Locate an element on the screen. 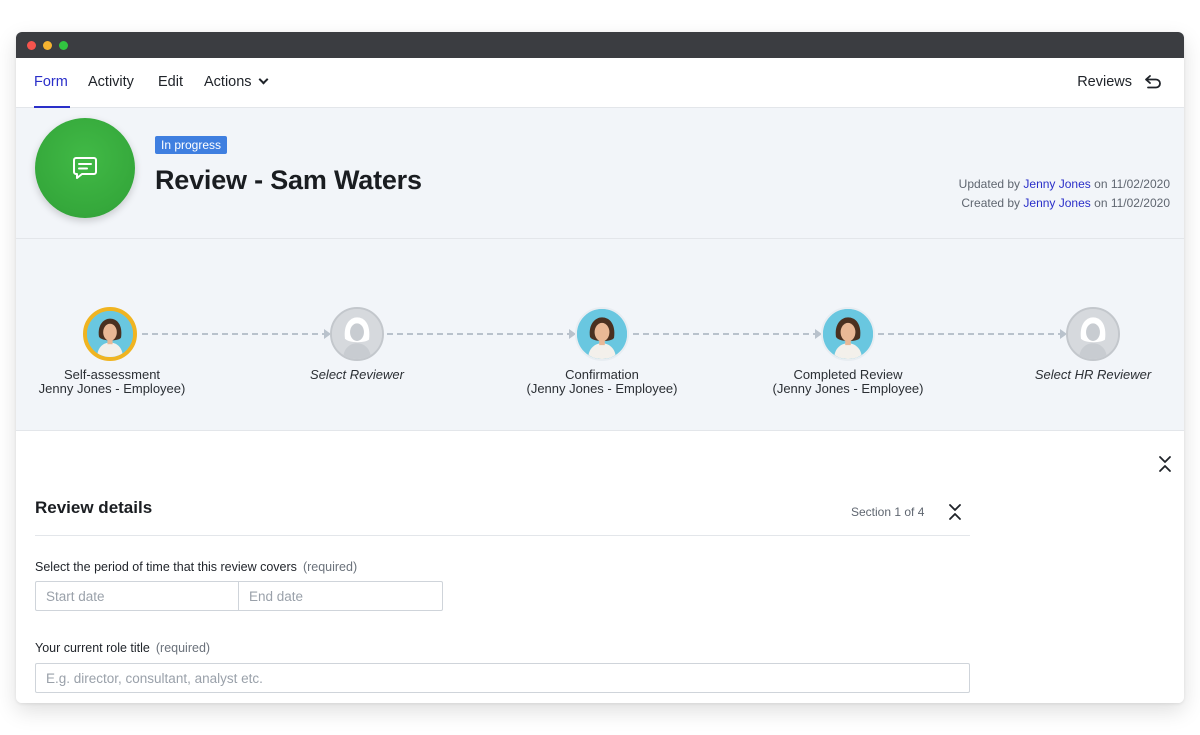 The width and height of the screenshot is (1200, 735). workflow-step-title: Self-assessment is located at coordinates (112, 374).